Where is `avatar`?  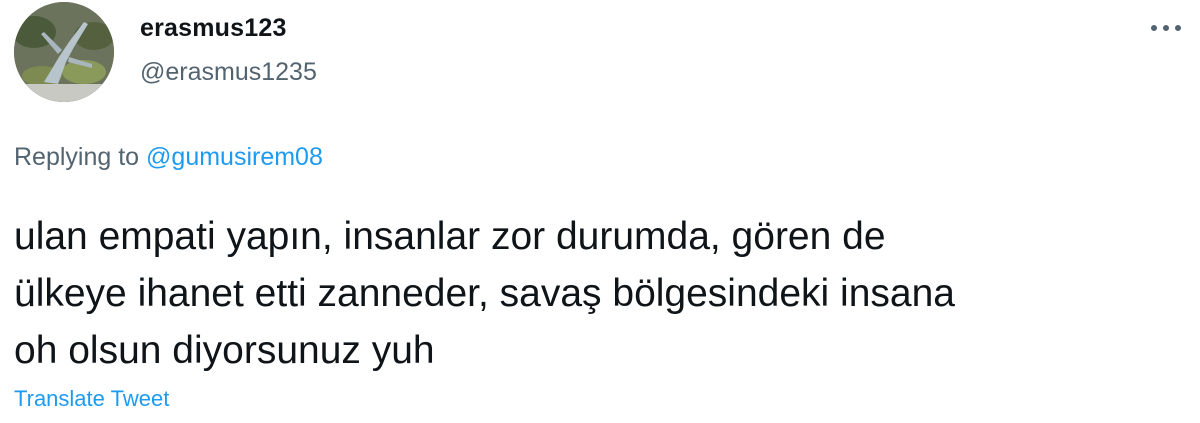
avatar is located at coordinates (64, 52).